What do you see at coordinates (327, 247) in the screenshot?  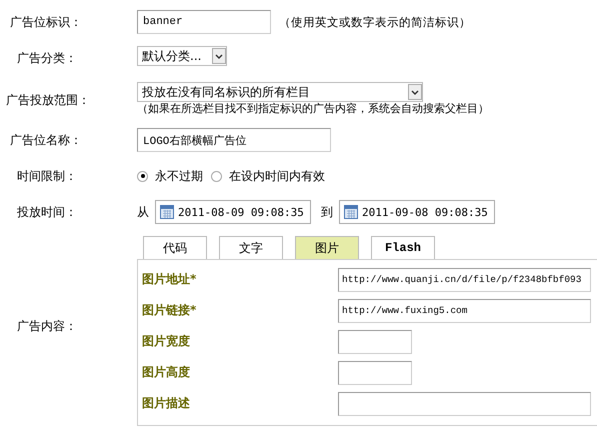 I see `tab: 图片` at bounding box center [327, 247].